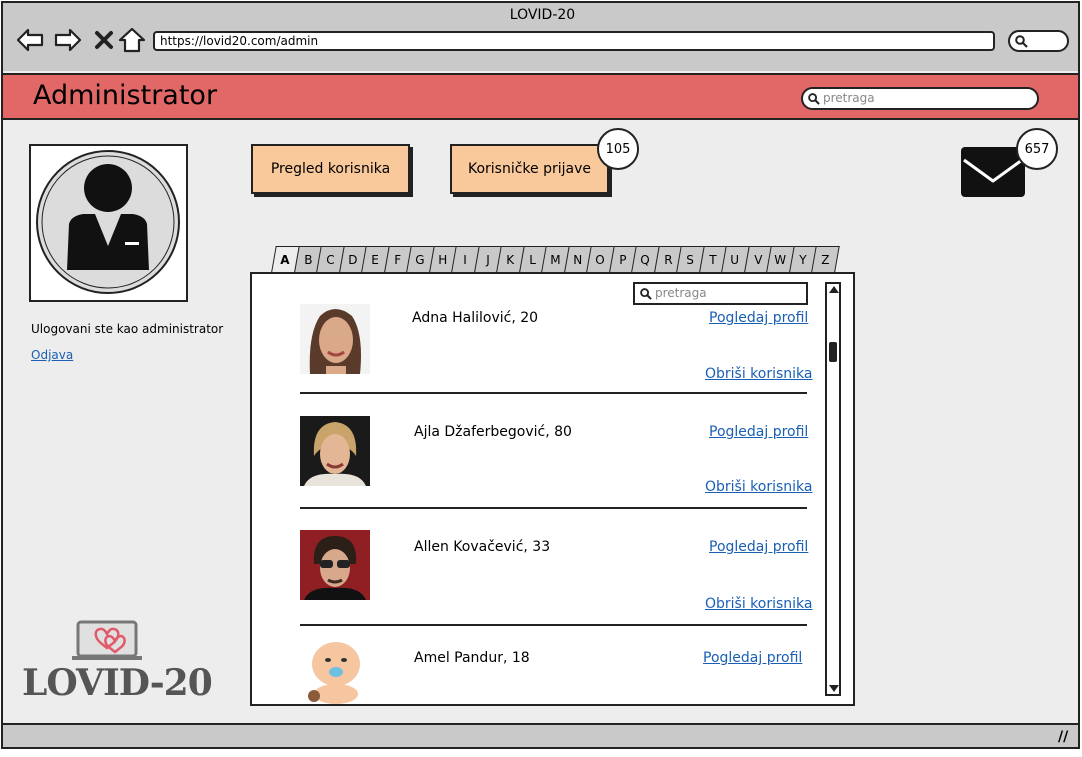 This screenshot has width=1082, height=757. Describe the element at coordinates (1038, 41) in the screenshot. I see `browser-search-field` at that location.